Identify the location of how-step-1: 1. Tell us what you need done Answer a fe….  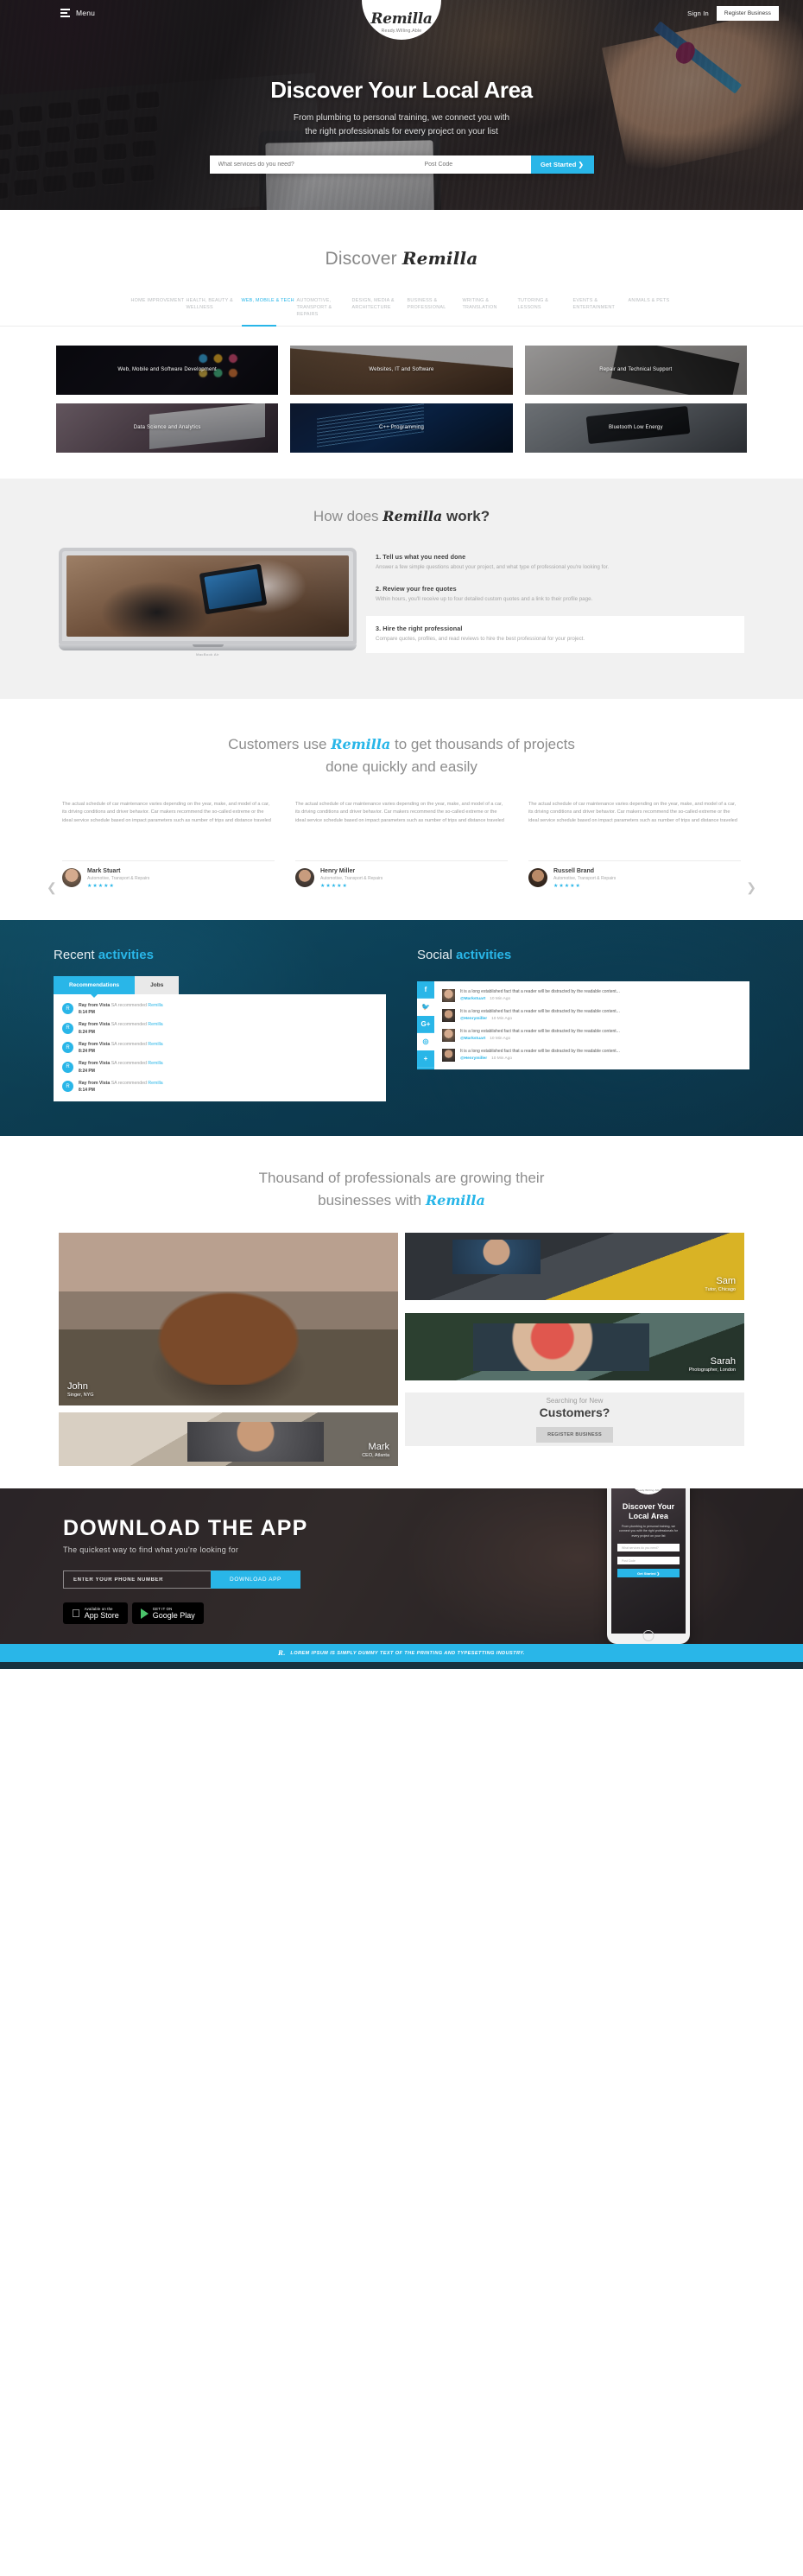
(560, 562).